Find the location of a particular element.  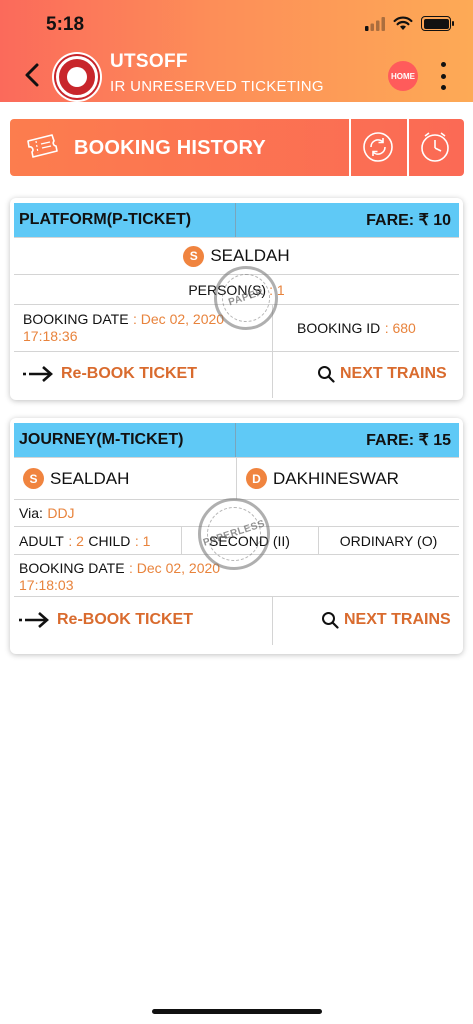

app-title: UTSOFF is located at coordinates (149, 61).